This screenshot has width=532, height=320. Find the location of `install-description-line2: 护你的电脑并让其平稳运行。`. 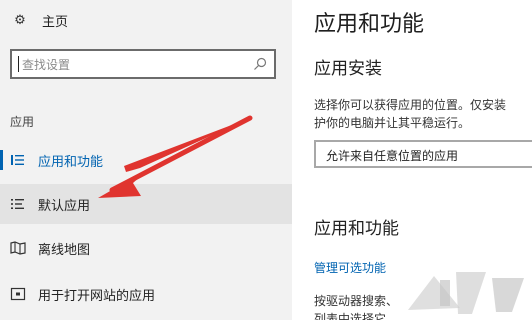

install-description-line2: 护你的电脑并让其平稳运行。 is located at coordinates (392, 123).